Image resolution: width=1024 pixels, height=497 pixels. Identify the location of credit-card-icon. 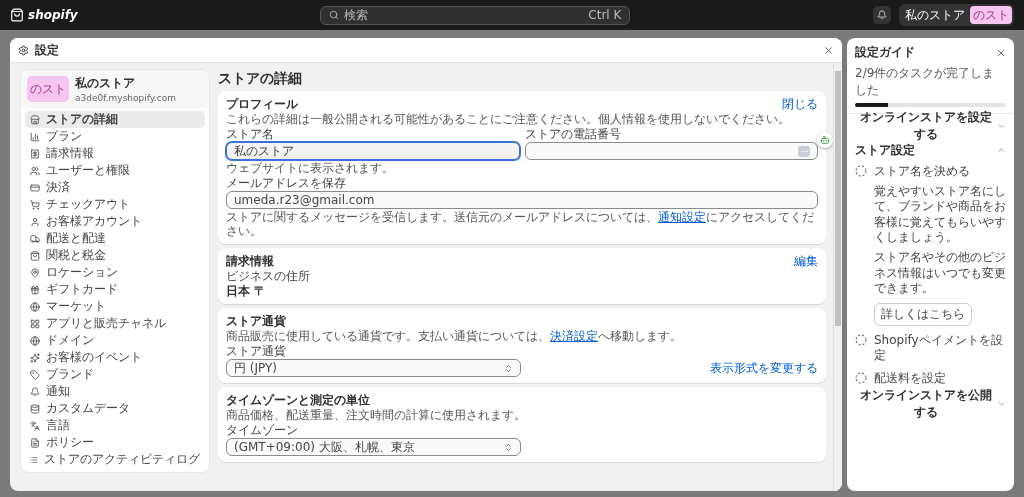
(35, 187).